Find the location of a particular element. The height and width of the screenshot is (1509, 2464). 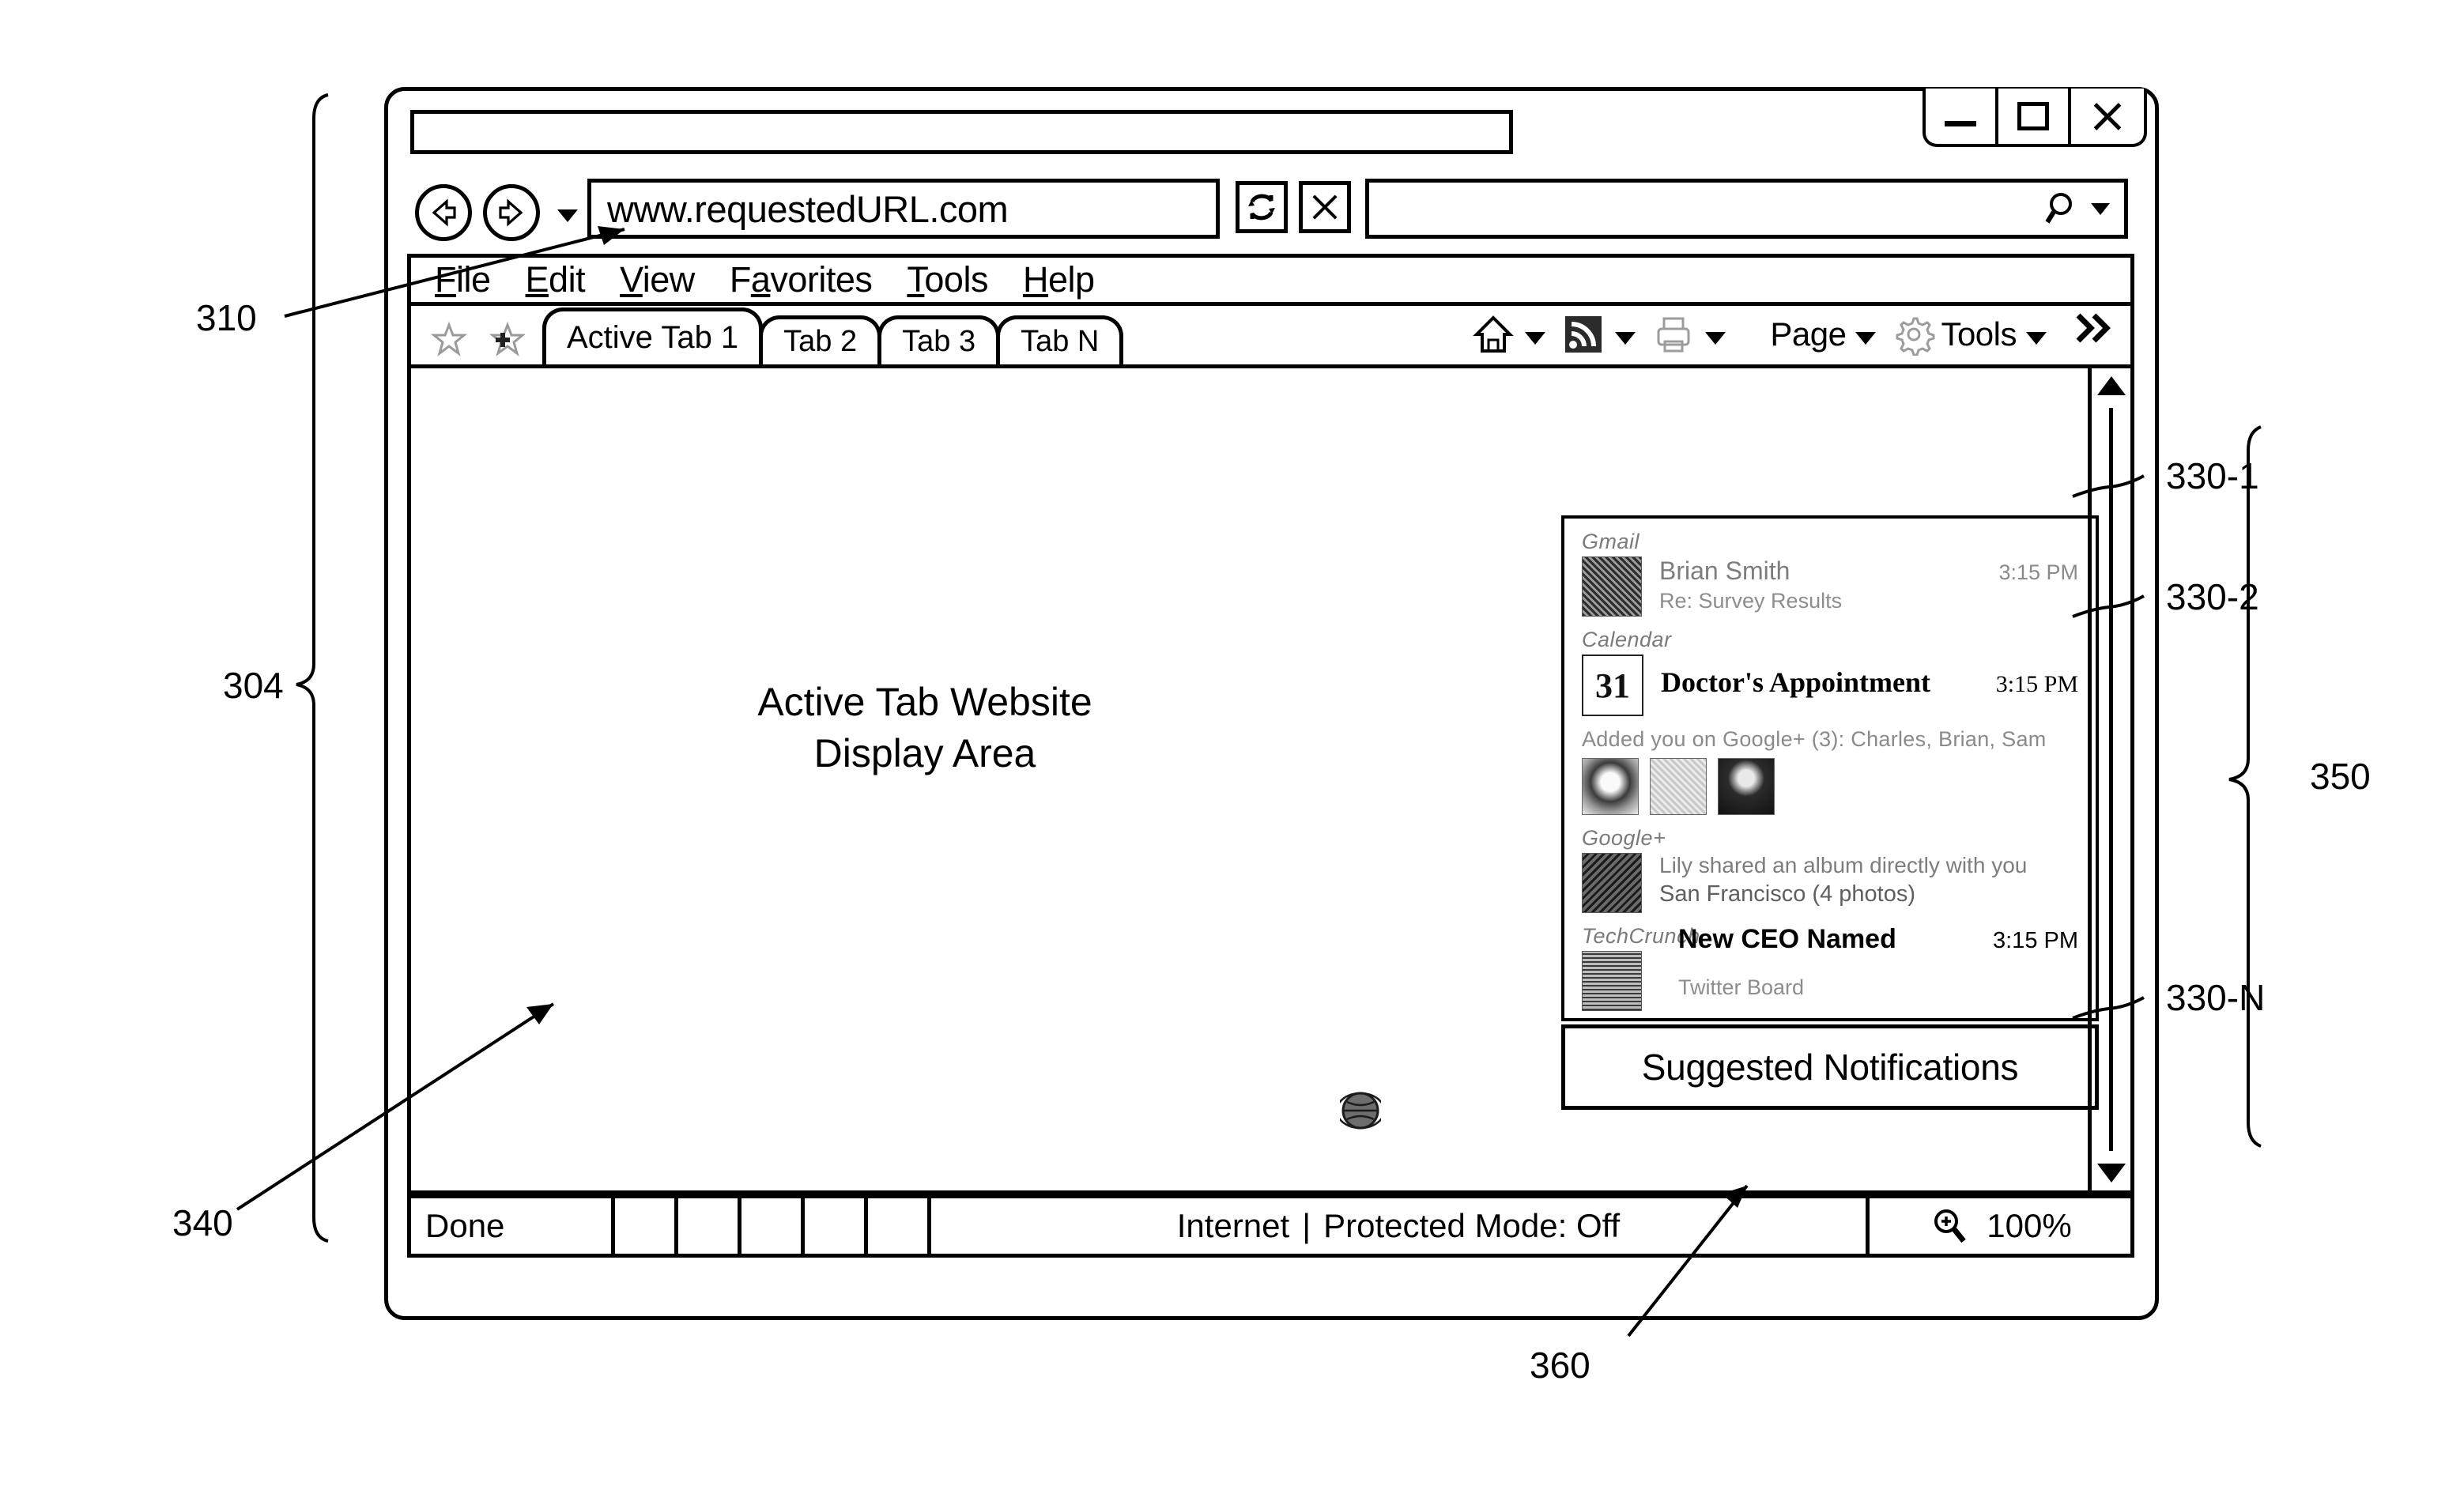

content-scrollbar is located at coordinates (2109, 779).